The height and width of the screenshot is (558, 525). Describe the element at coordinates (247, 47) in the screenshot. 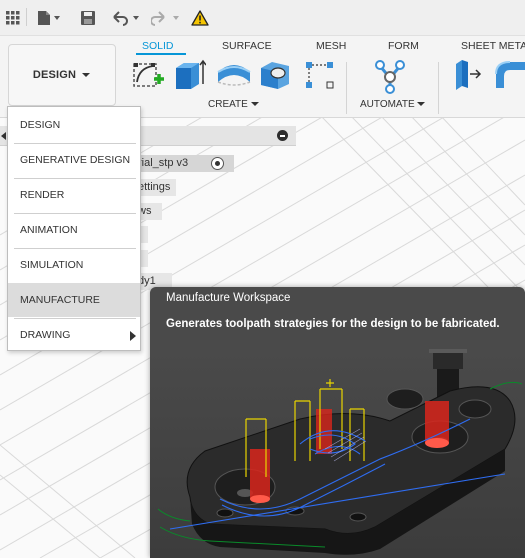

I see `tab-surface: SURFACE` at that location.